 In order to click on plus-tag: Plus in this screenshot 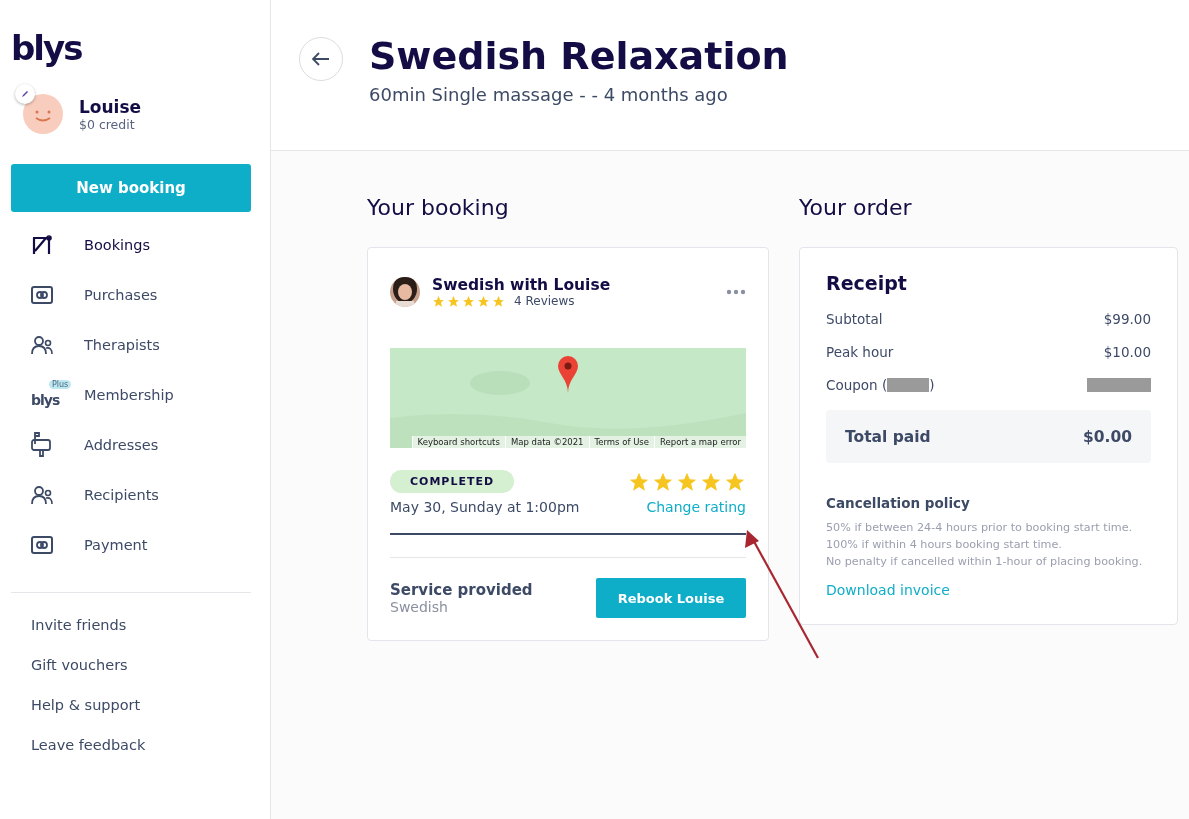, I will do `click(60, 384)`.